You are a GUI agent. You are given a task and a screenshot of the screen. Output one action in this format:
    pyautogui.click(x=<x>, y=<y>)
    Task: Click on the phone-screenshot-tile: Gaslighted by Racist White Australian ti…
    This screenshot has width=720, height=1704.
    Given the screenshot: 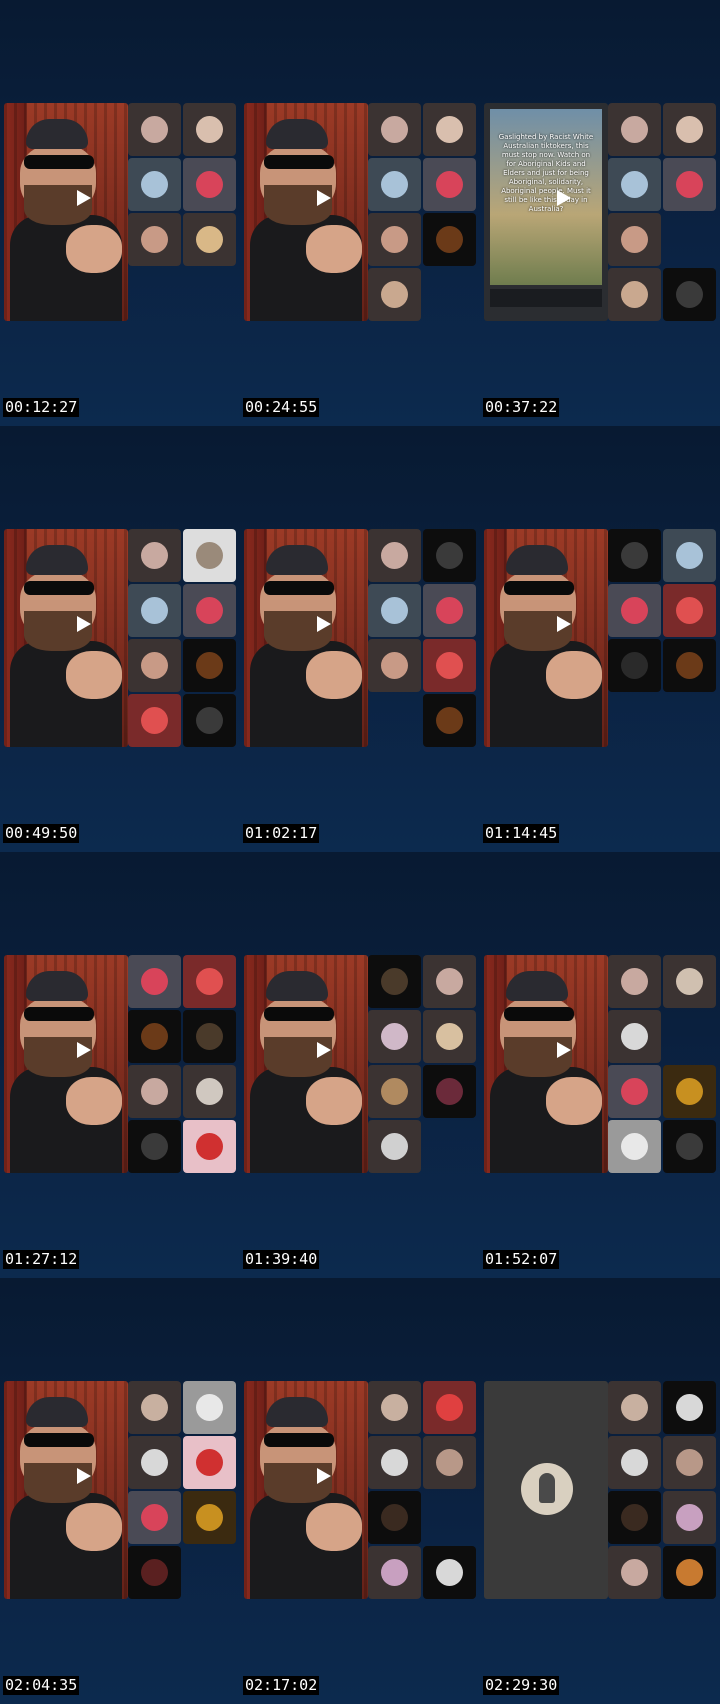 What is the action you would take?
    pyautogui.click(x=546, y=212)
    